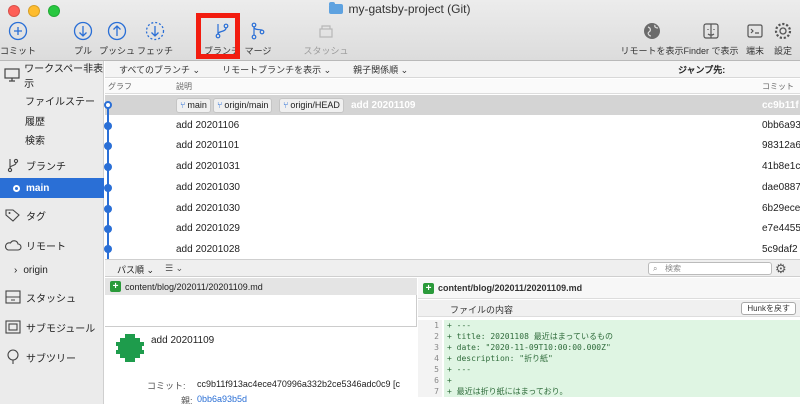 The height and width of the screenshot is (404, 800). I want to click on commit-row: add 20201101 98312a6, so click(452, 145).